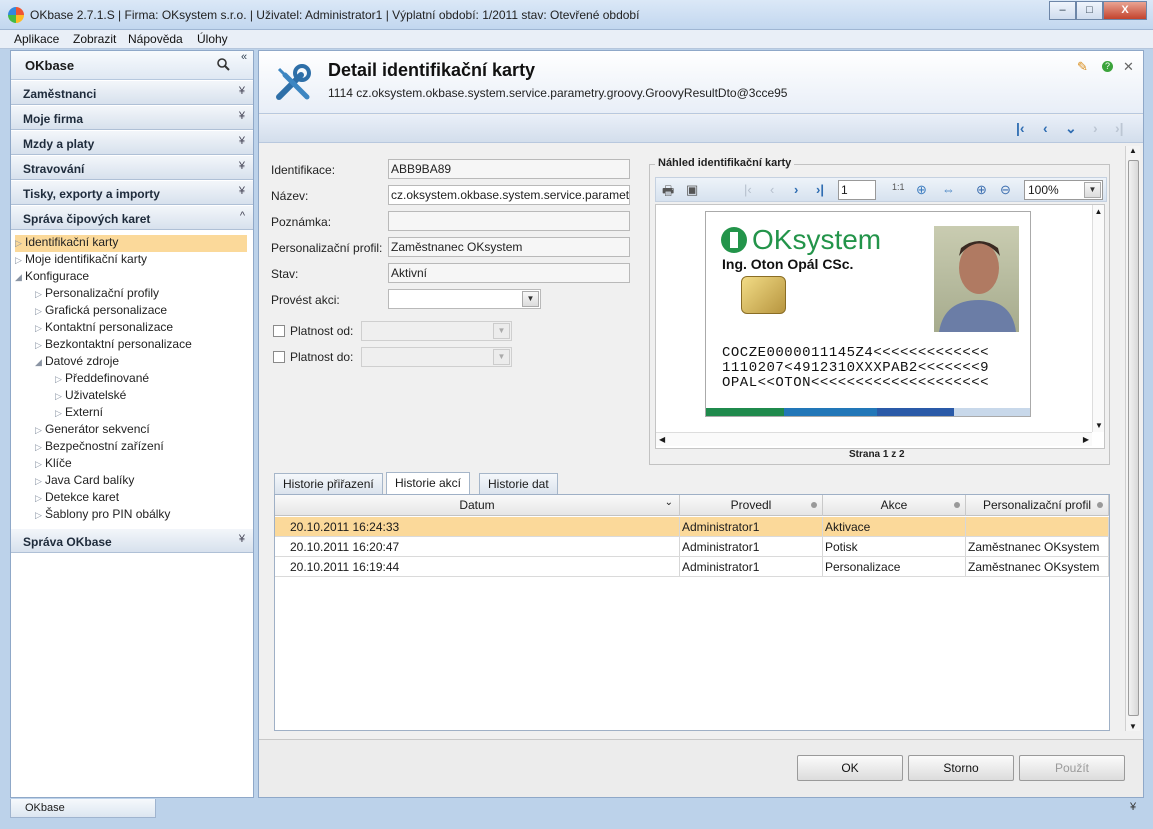 This screenshot has height=829, width=1153. What do you see at coordinates (155, 39) in the screenshot?
I see `menu-napoveda: Nápověda` at bounding box center [155, 39].